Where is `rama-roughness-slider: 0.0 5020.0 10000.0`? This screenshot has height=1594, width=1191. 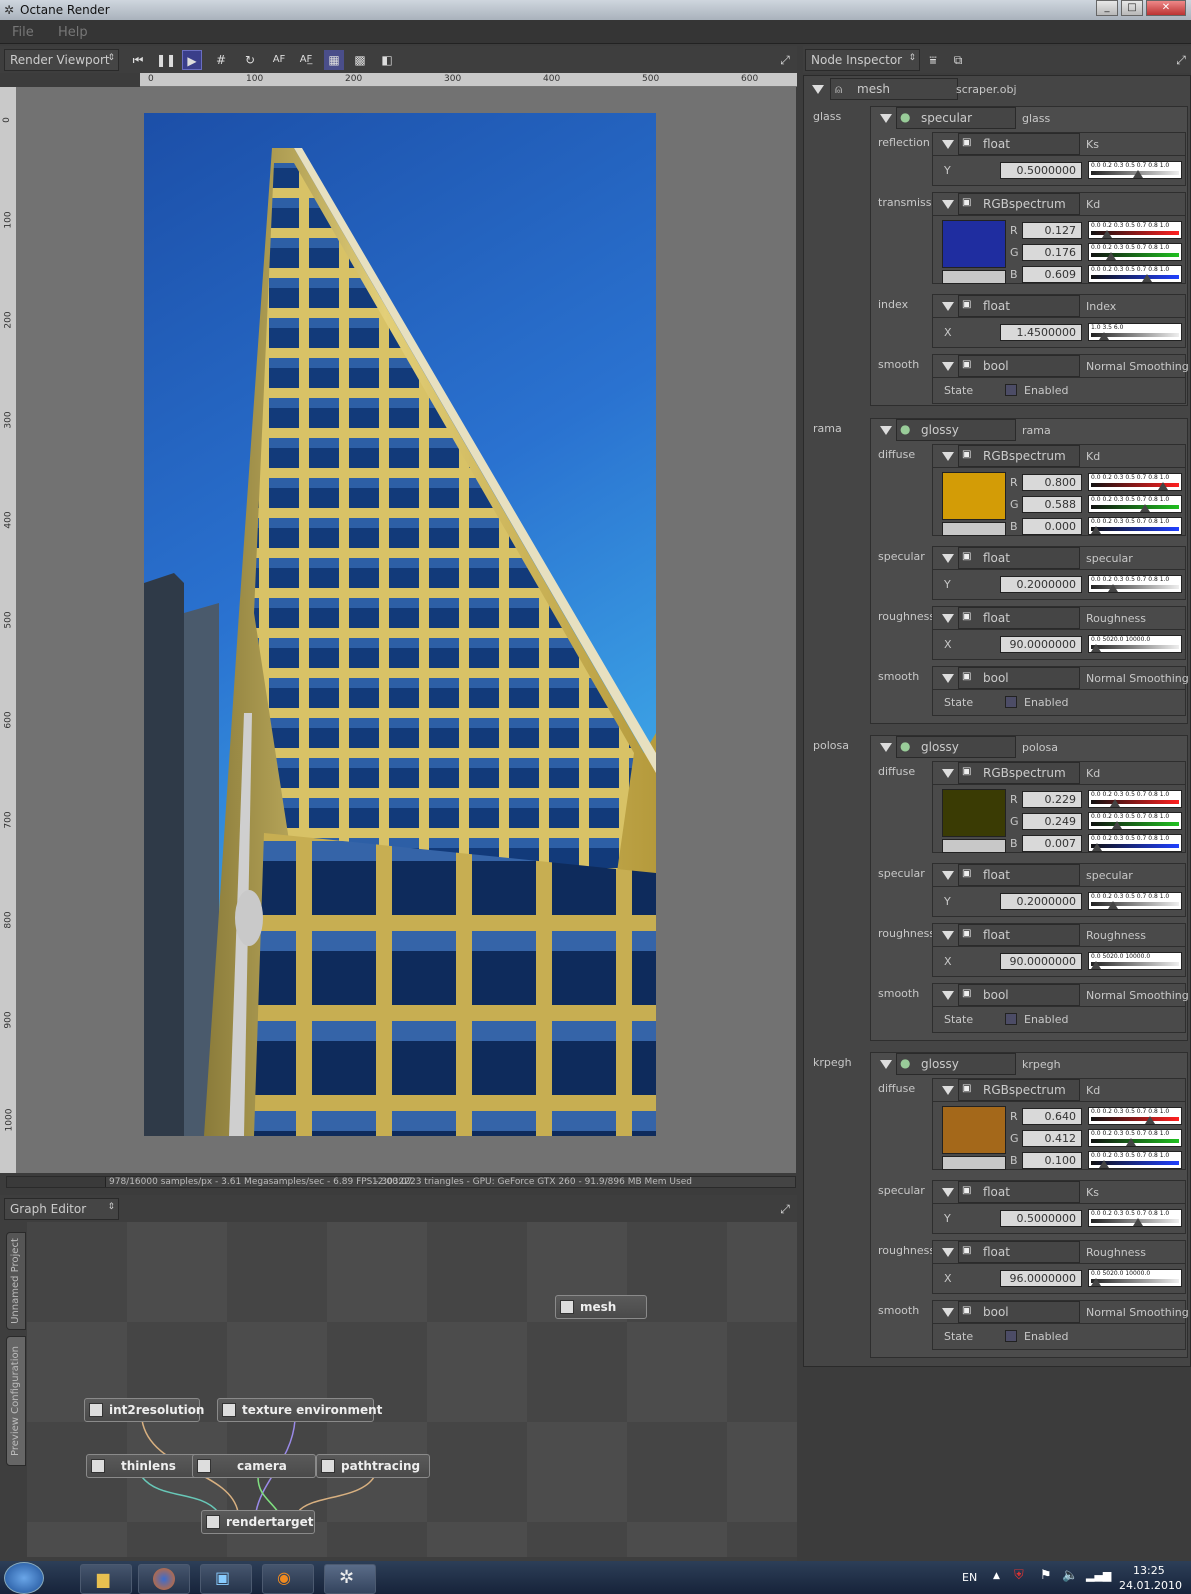
rama-roughness-slider: 0.0 5020.0 10000.0 is located at coordinates (1135, 644).